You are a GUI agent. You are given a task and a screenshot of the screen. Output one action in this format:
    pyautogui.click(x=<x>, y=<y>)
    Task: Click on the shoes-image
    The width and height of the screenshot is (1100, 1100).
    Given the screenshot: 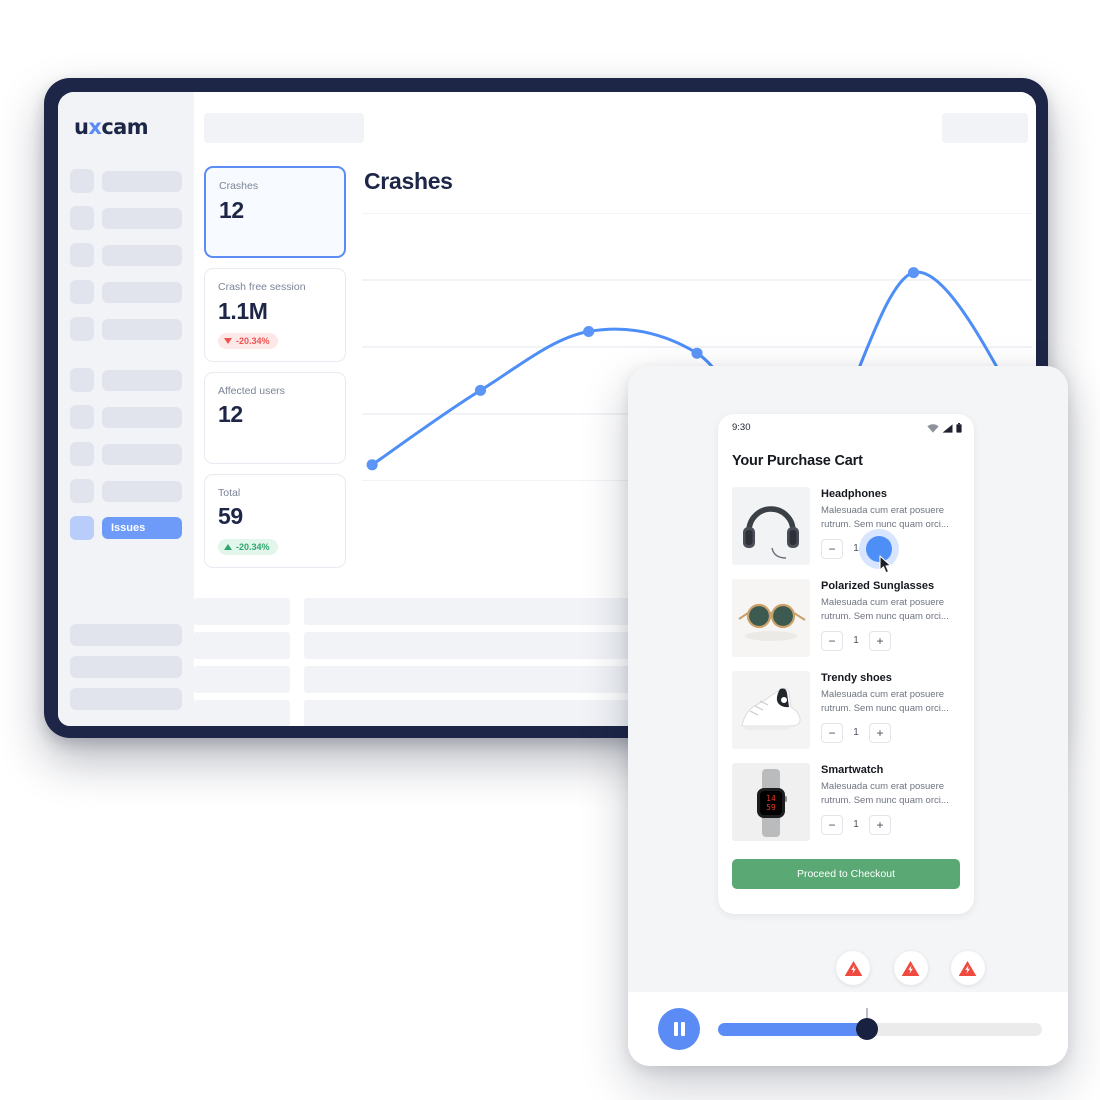 What is the action you would take?
    pyautogui.click(x=771, y=710)
    